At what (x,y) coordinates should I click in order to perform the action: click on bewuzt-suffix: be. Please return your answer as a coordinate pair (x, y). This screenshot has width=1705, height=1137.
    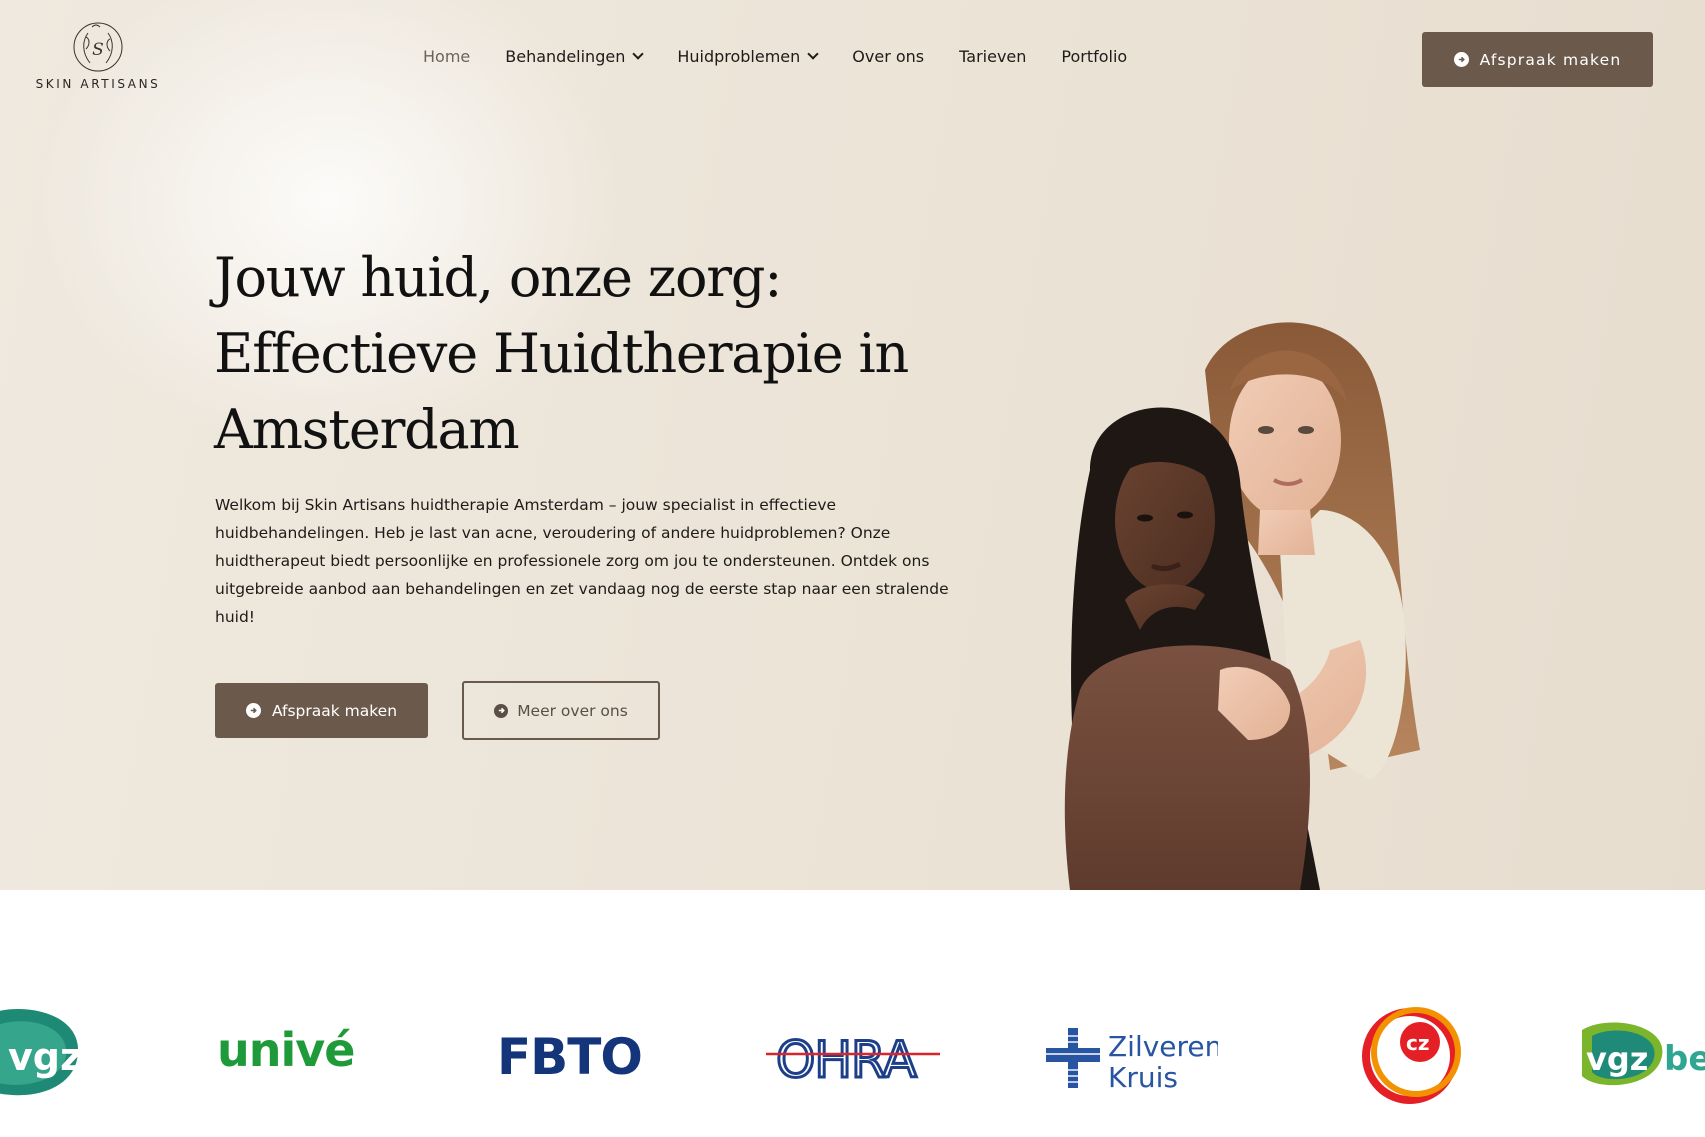
    Looking at the image, I should click on (1684, 1059).